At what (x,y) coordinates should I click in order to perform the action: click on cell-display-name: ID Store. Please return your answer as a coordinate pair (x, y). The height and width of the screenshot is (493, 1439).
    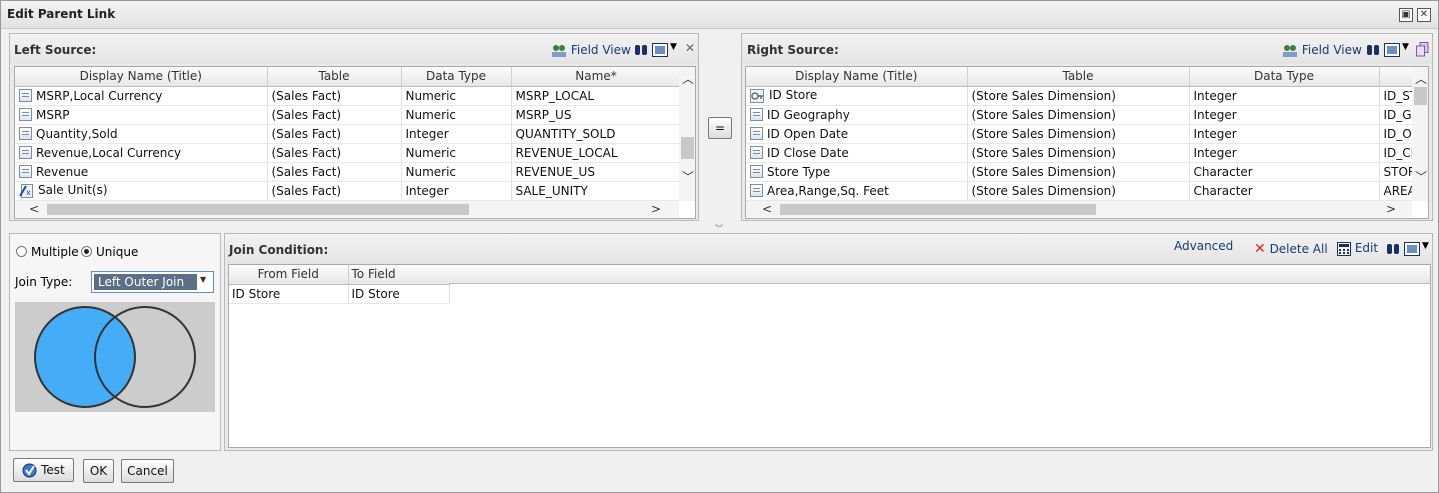
    Looking at the image, I should click on (857, 96).